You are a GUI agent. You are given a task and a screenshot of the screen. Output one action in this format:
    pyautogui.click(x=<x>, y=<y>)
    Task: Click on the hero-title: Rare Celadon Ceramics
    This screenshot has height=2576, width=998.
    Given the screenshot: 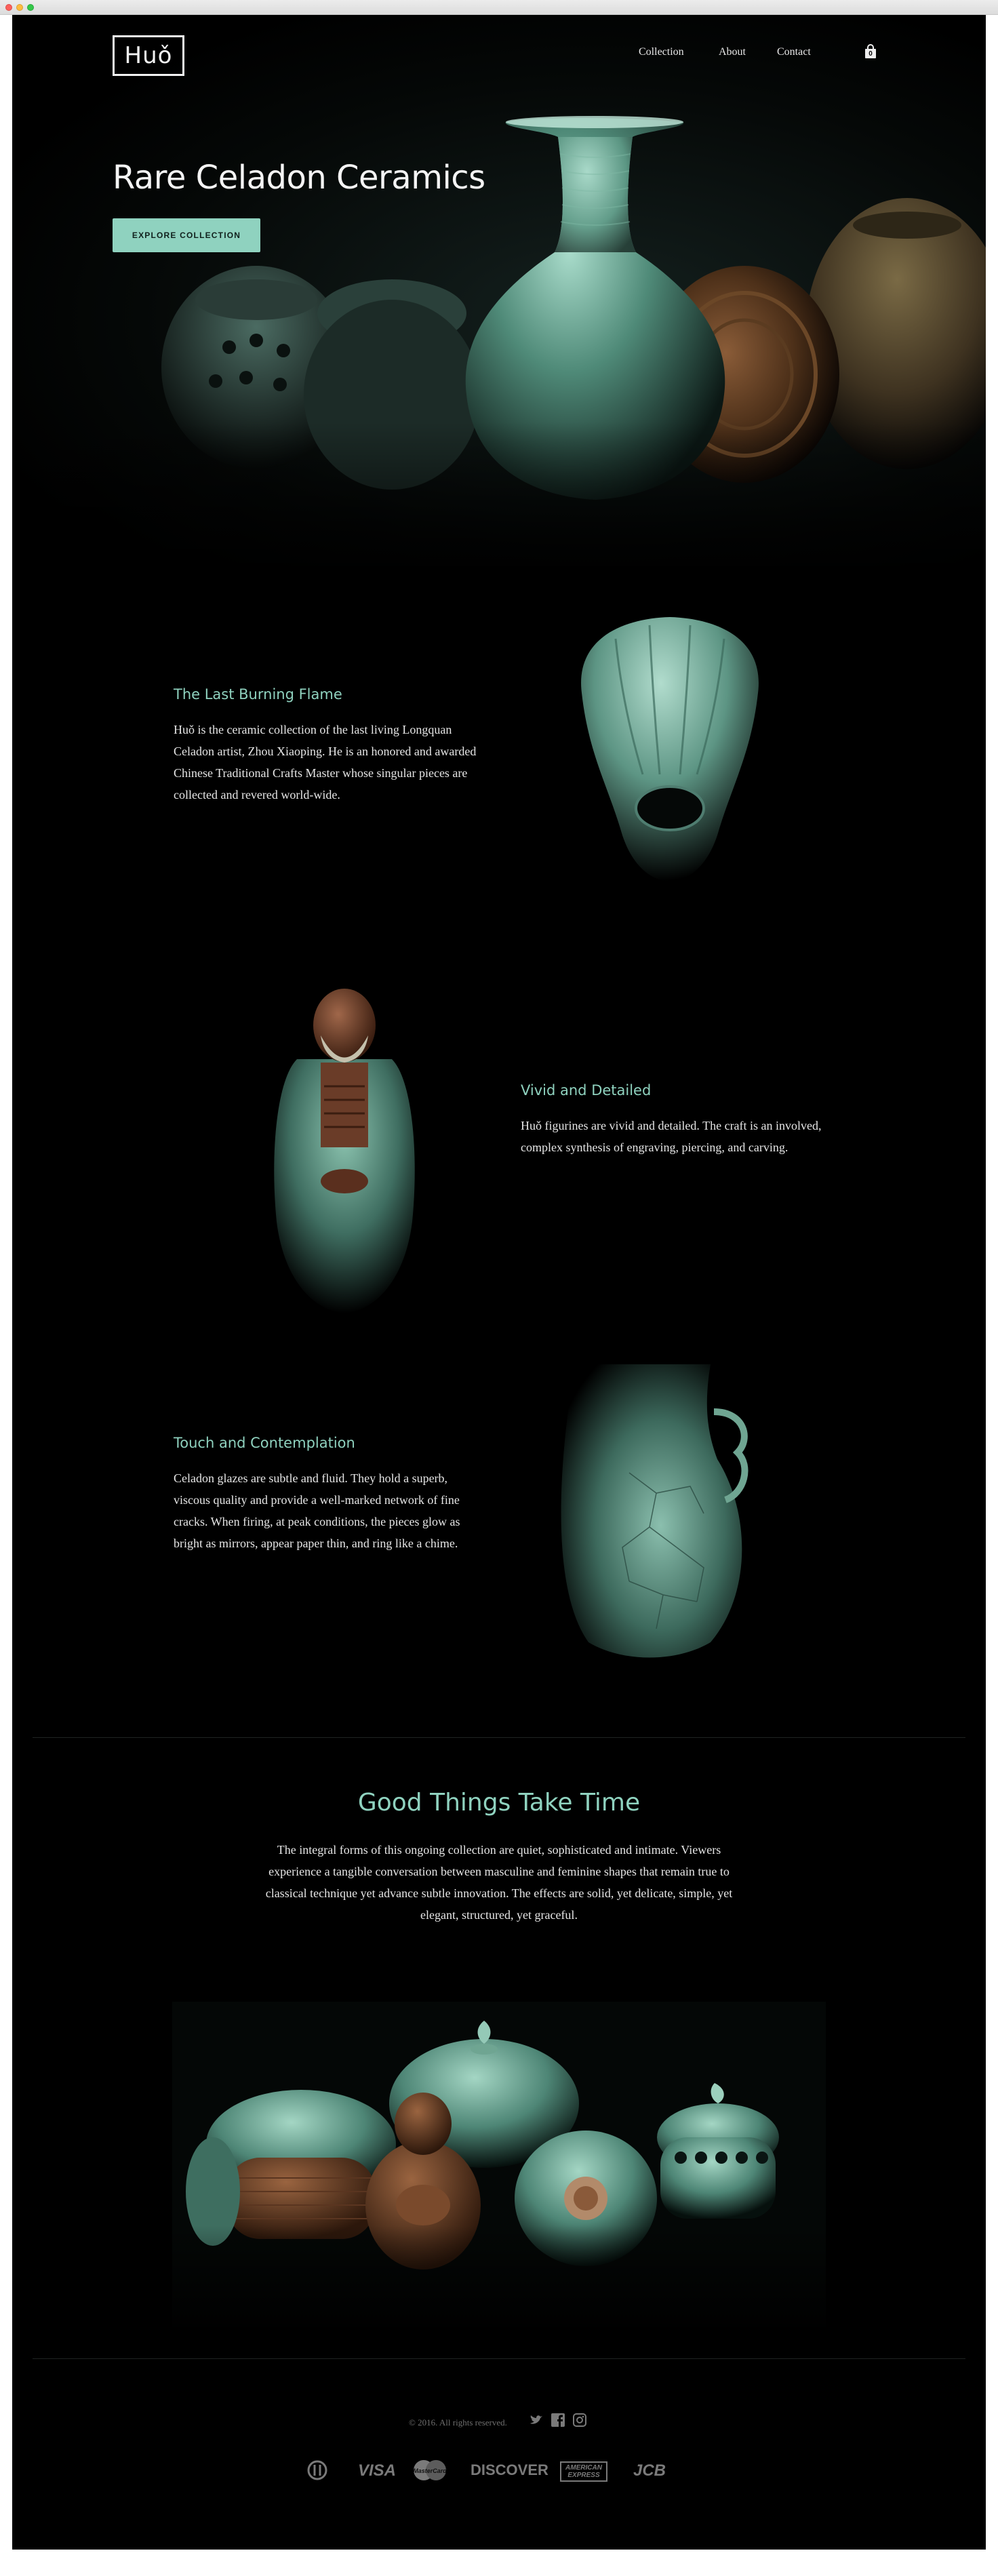 What is the action you would take?
    pyautogui.click(x=299, y=178)
    